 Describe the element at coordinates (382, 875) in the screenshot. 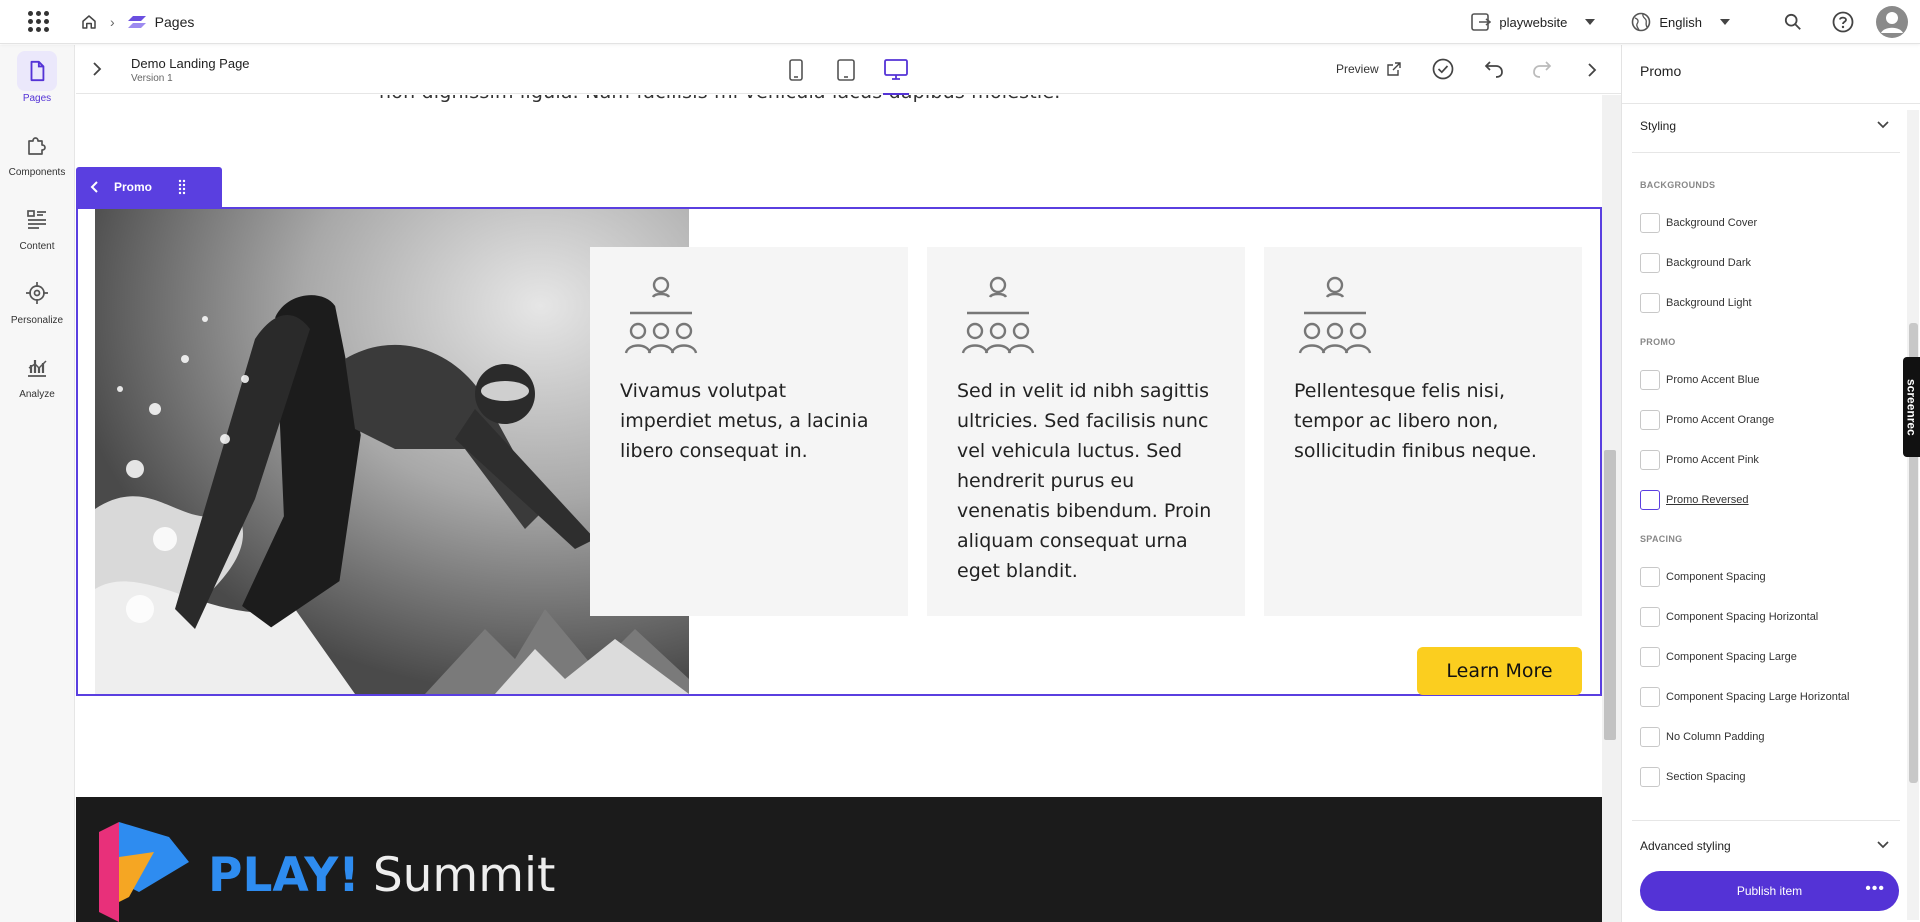

I see `play-summit-logo-text: PLAY! Summit` at that location.